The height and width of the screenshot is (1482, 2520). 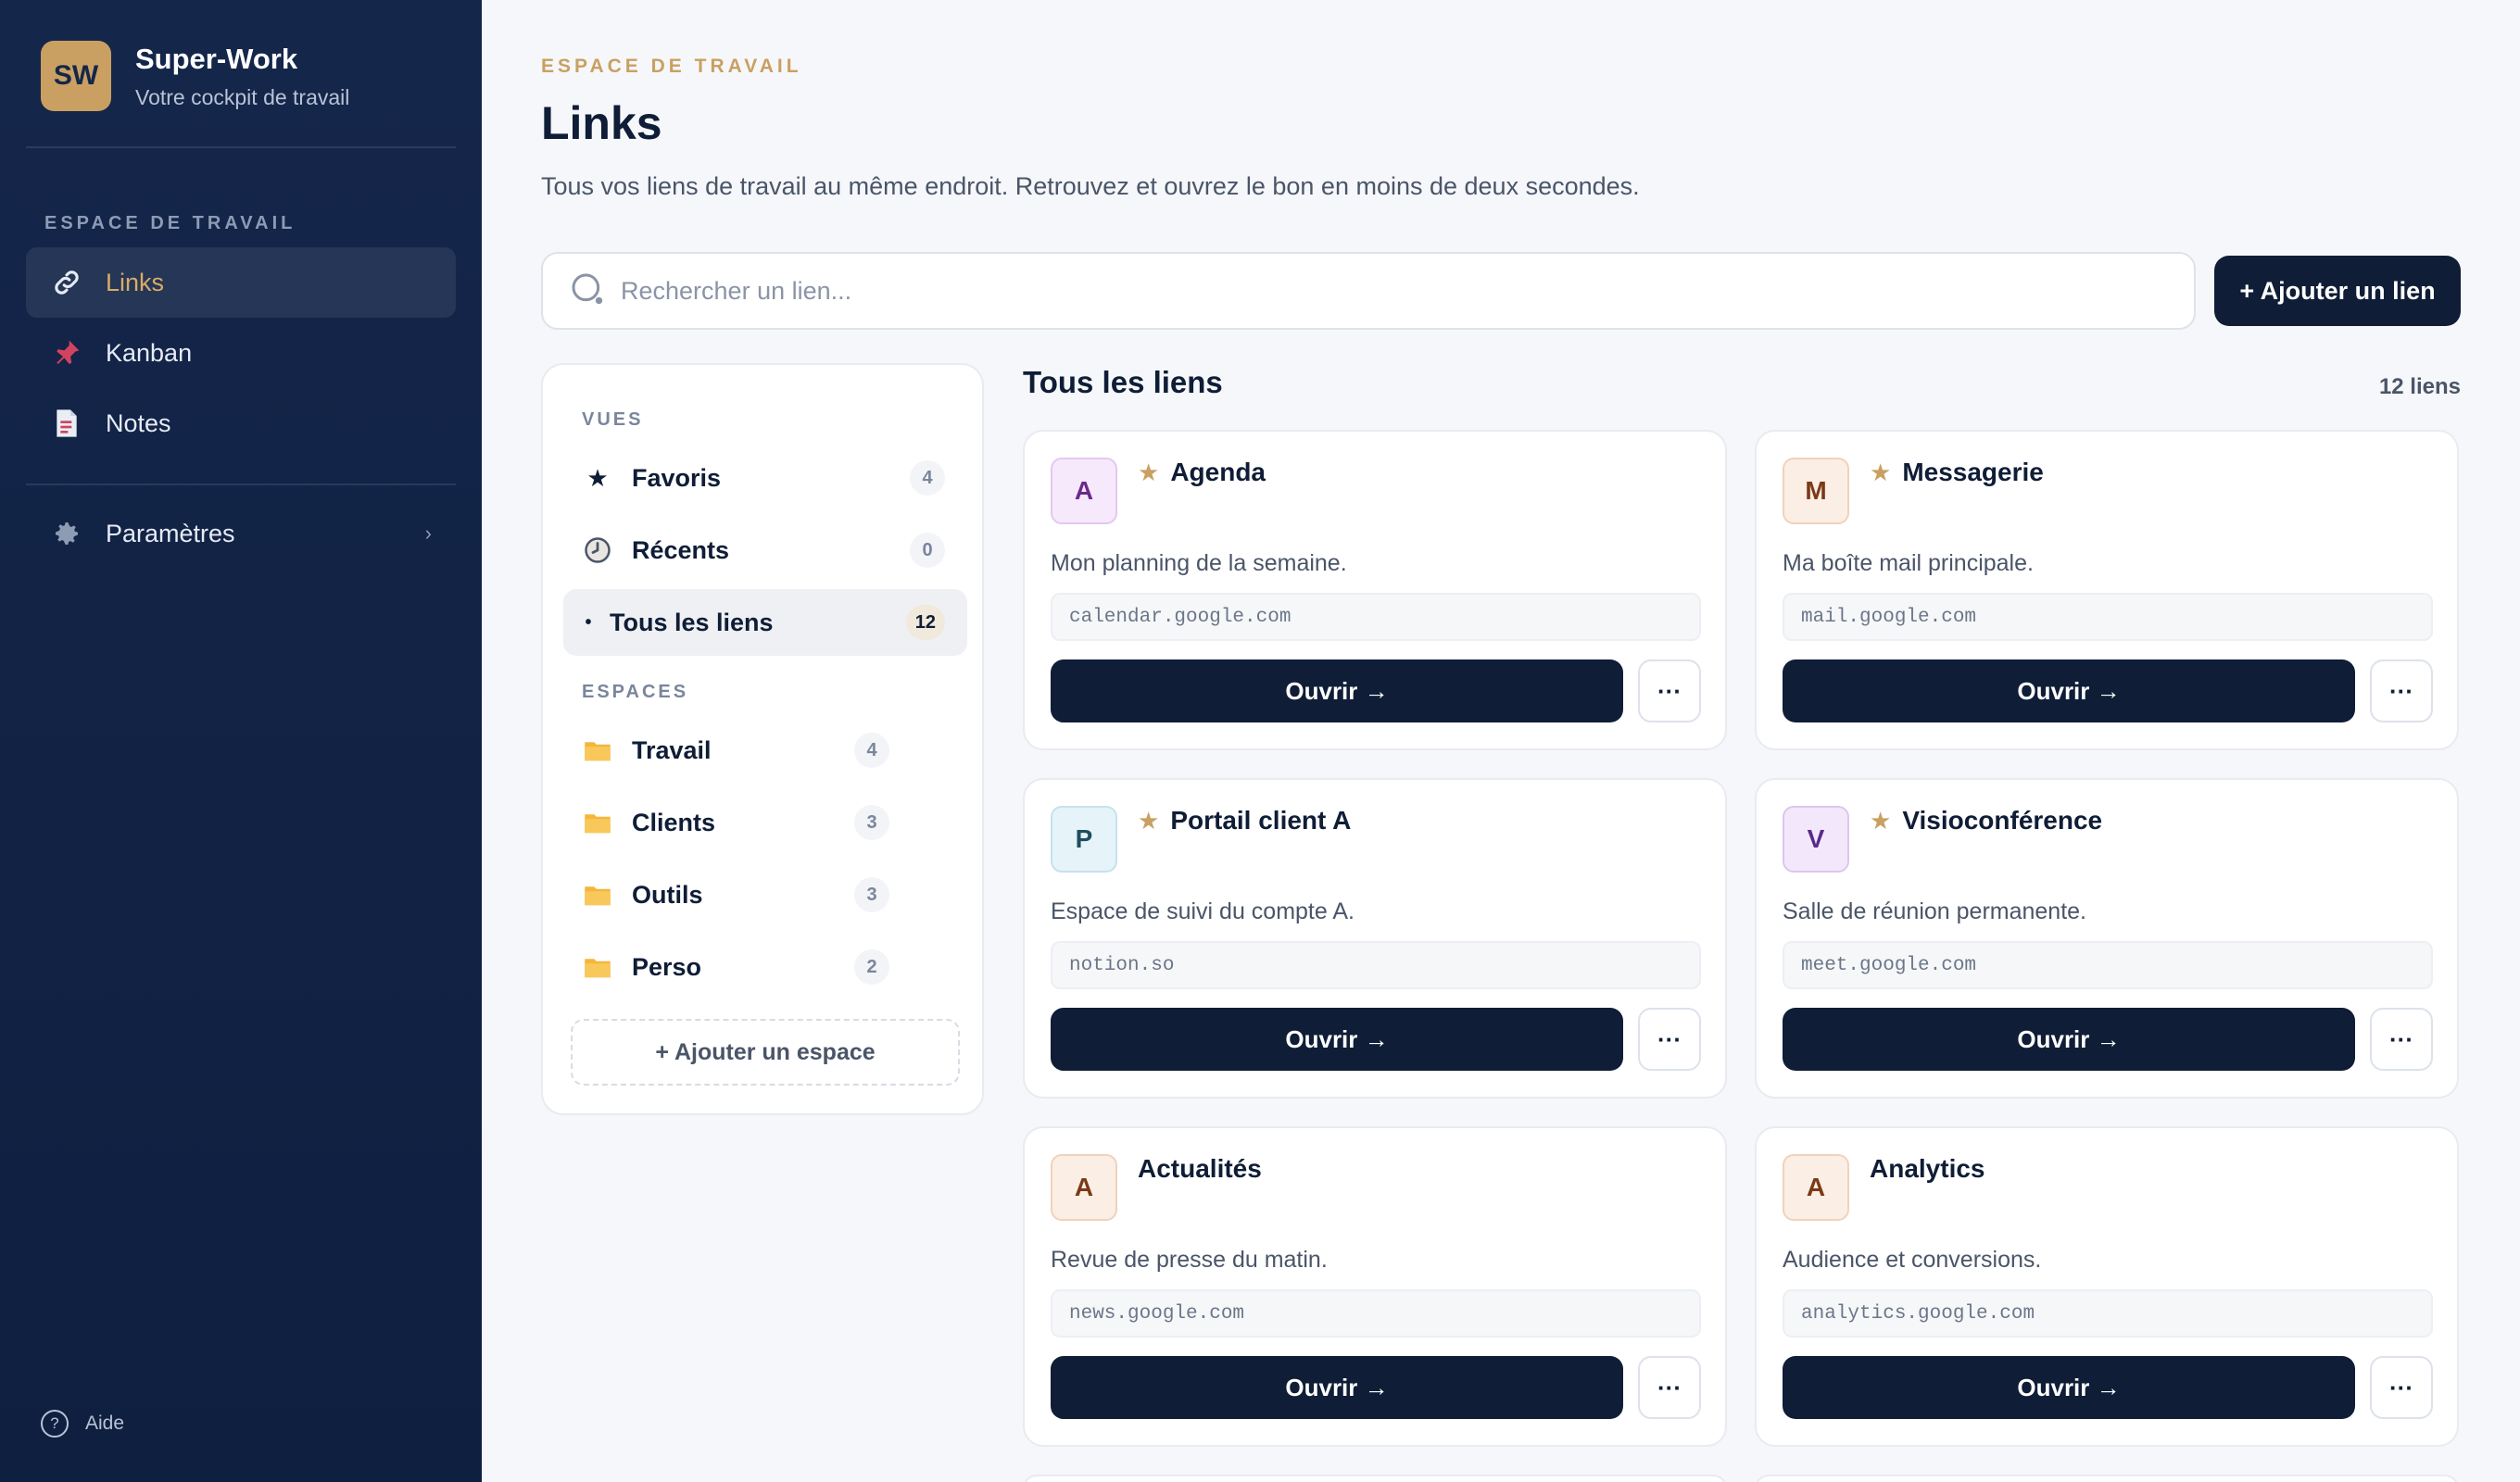 What do you see at coordinates (871, 967) in the screenshot?
I see `space-count: 2` at bounding box center [871, 967].